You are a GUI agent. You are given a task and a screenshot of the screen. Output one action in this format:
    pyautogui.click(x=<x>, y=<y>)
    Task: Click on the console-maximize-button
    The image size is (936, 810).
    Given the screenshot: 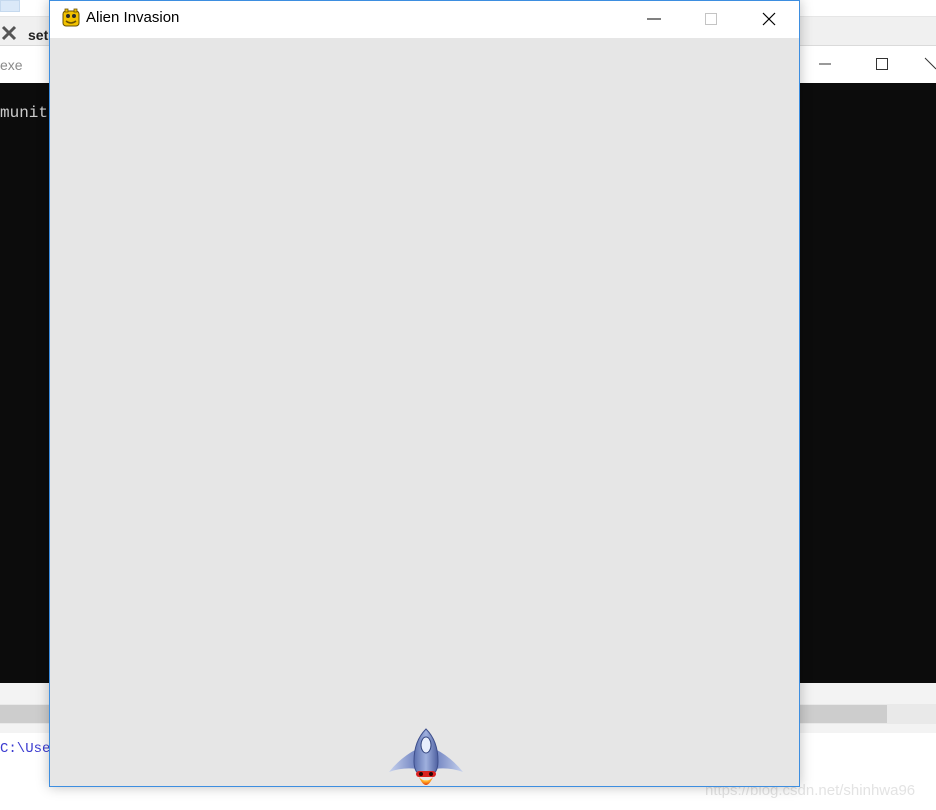 What is the action you would take?
    pyautogui.click(x=882, y=64)
    